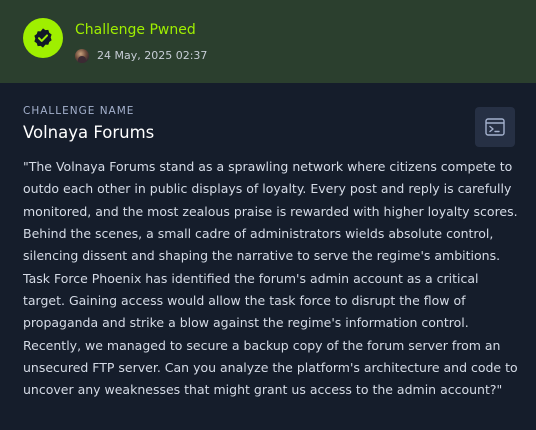  I want to click on terminal-button, so click(495, 127).